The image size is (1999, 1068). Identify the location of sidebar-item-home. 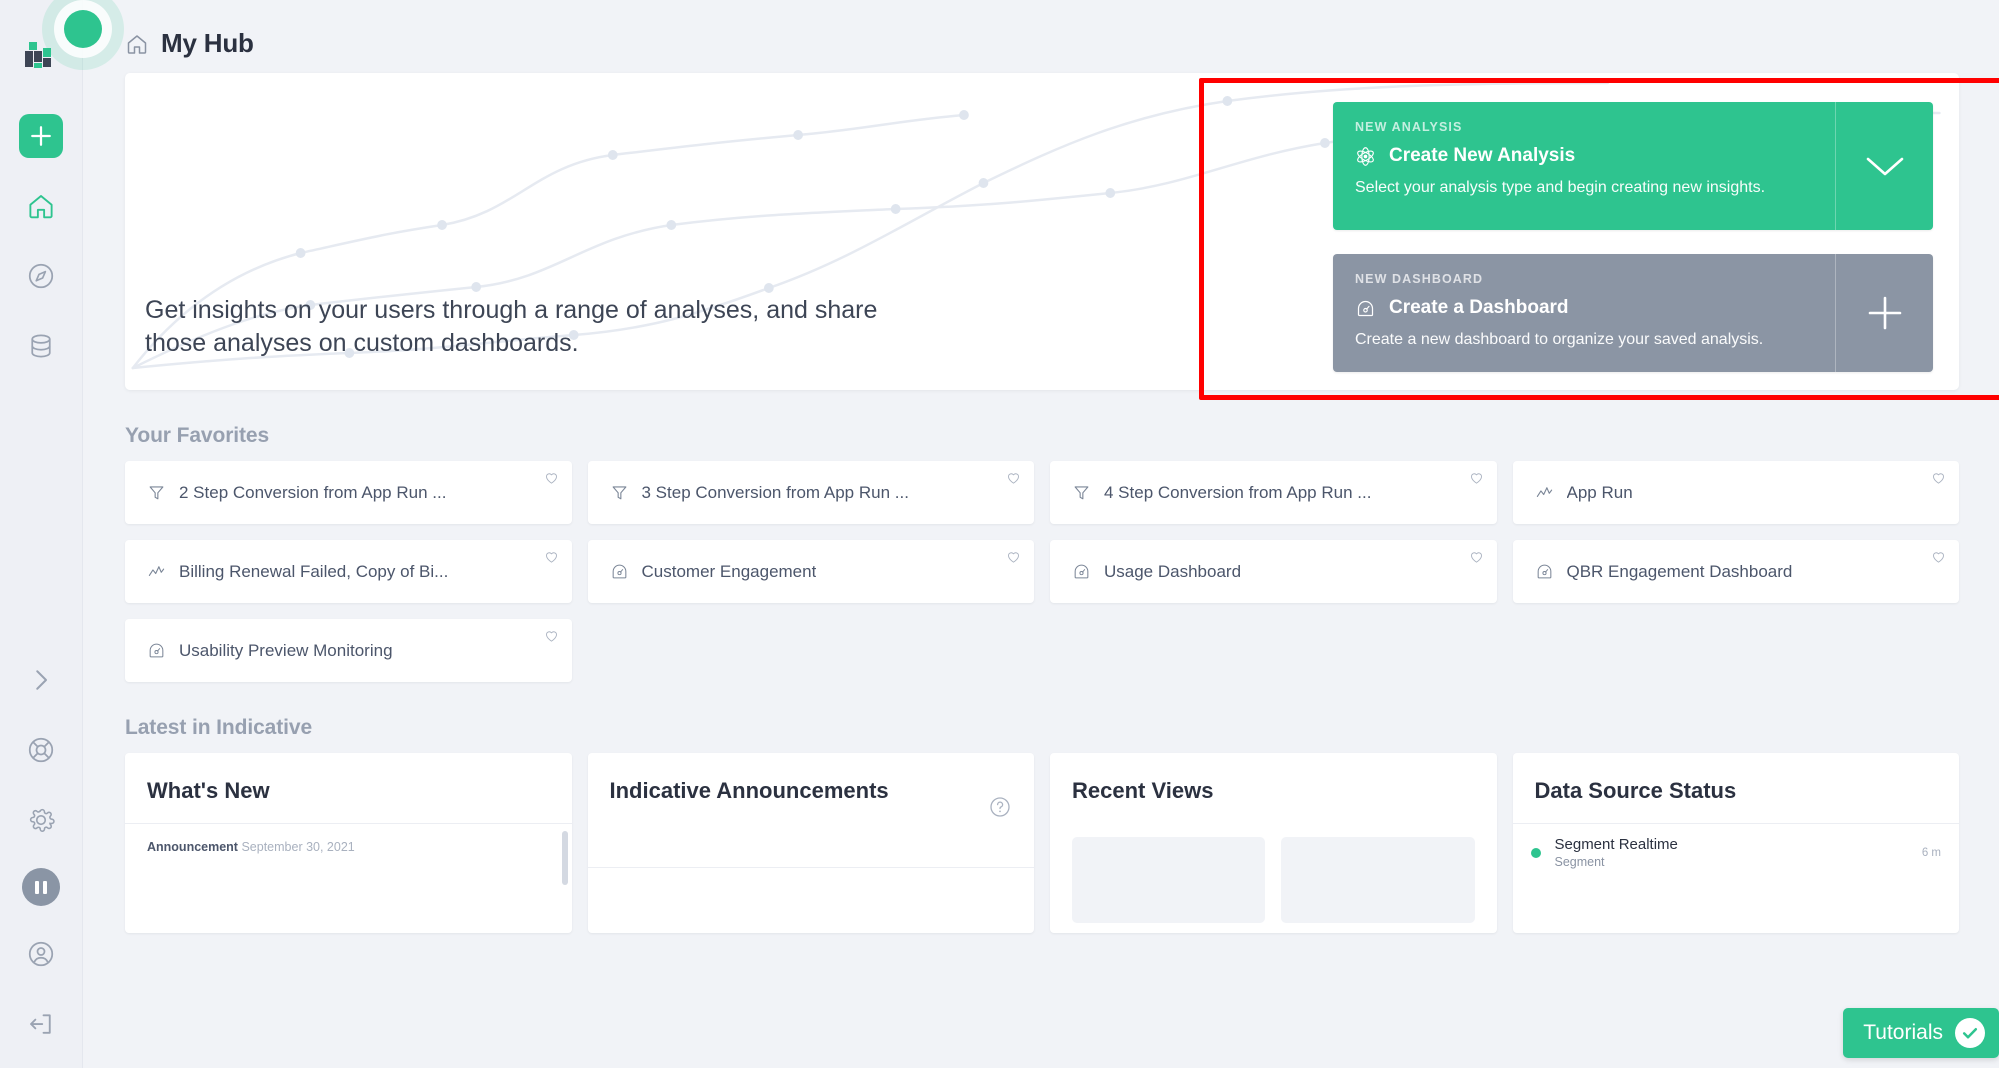
(41, 206).